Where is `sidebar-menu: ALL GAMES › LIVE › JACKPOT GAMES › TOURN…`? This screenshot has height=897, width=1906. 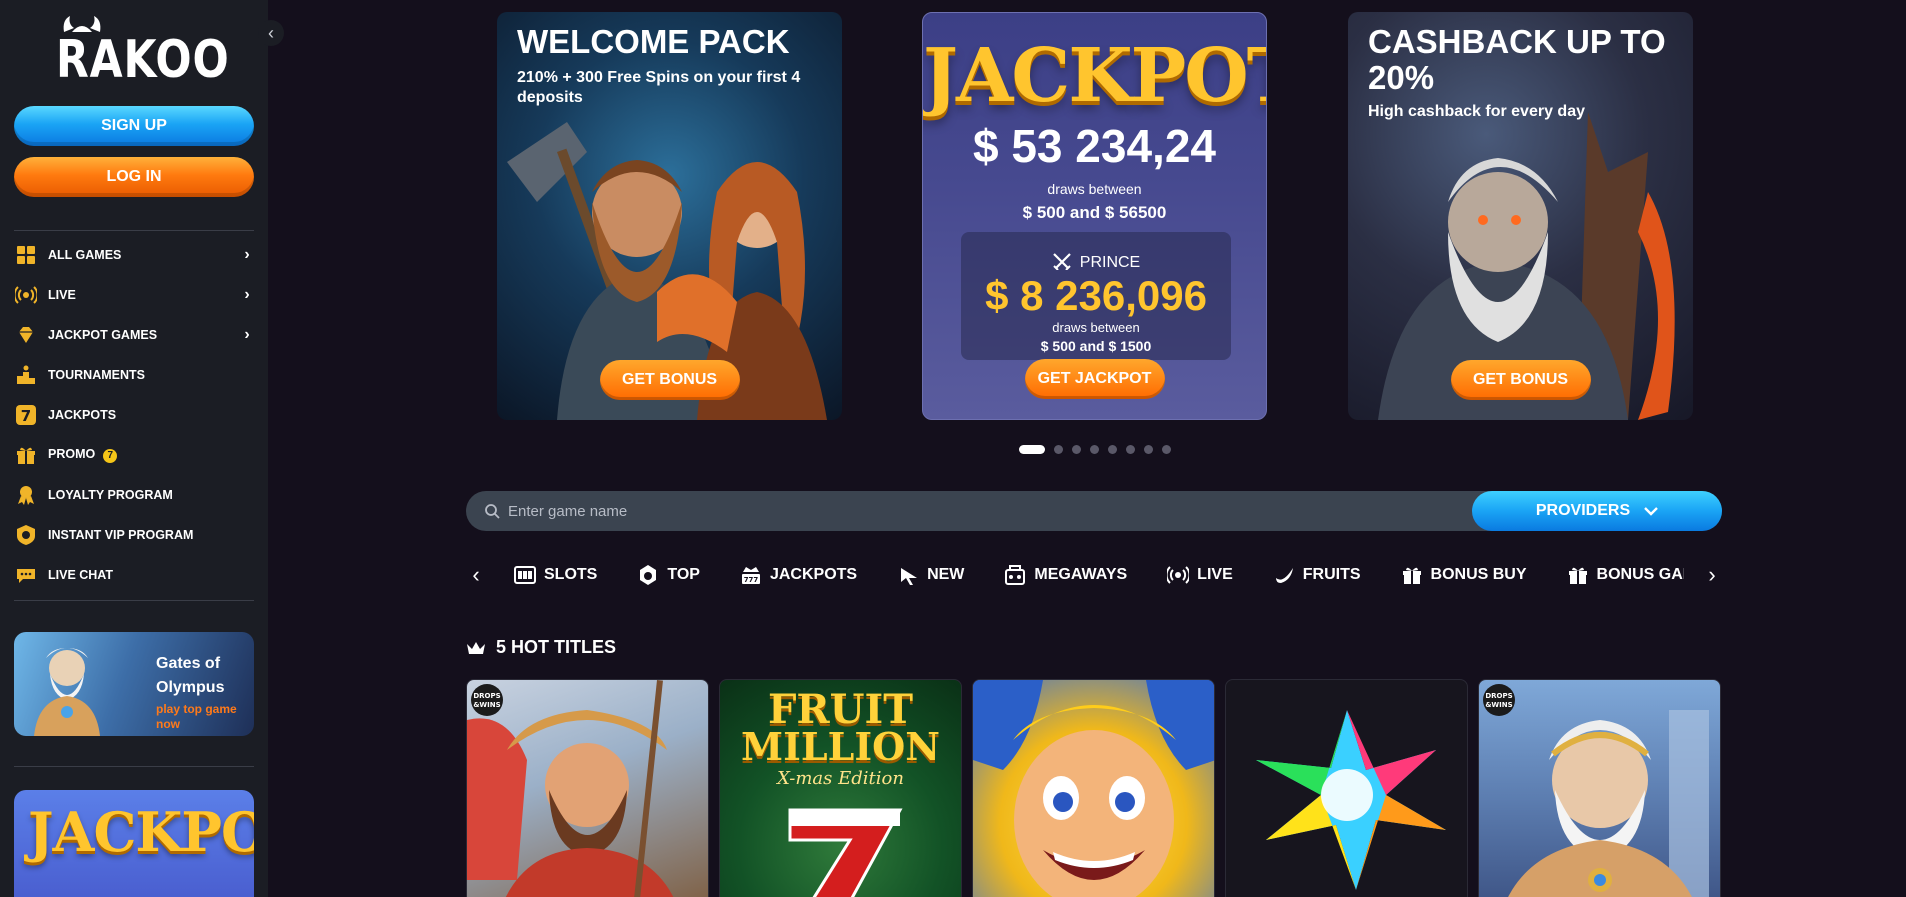 sidebar-menu: ALL GAMES › LIVE › JACKPOT GAMES › TOURN… is located at coordinates (134, 415).